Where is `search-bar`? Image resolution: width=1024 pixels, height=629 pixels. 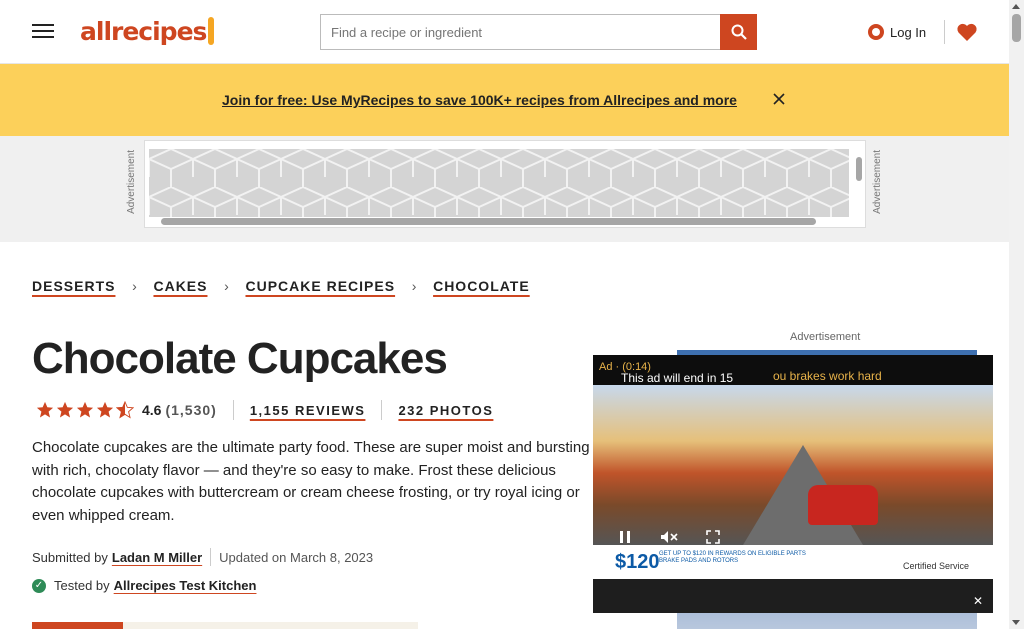
search-bar is located at coordinates (538, 32).